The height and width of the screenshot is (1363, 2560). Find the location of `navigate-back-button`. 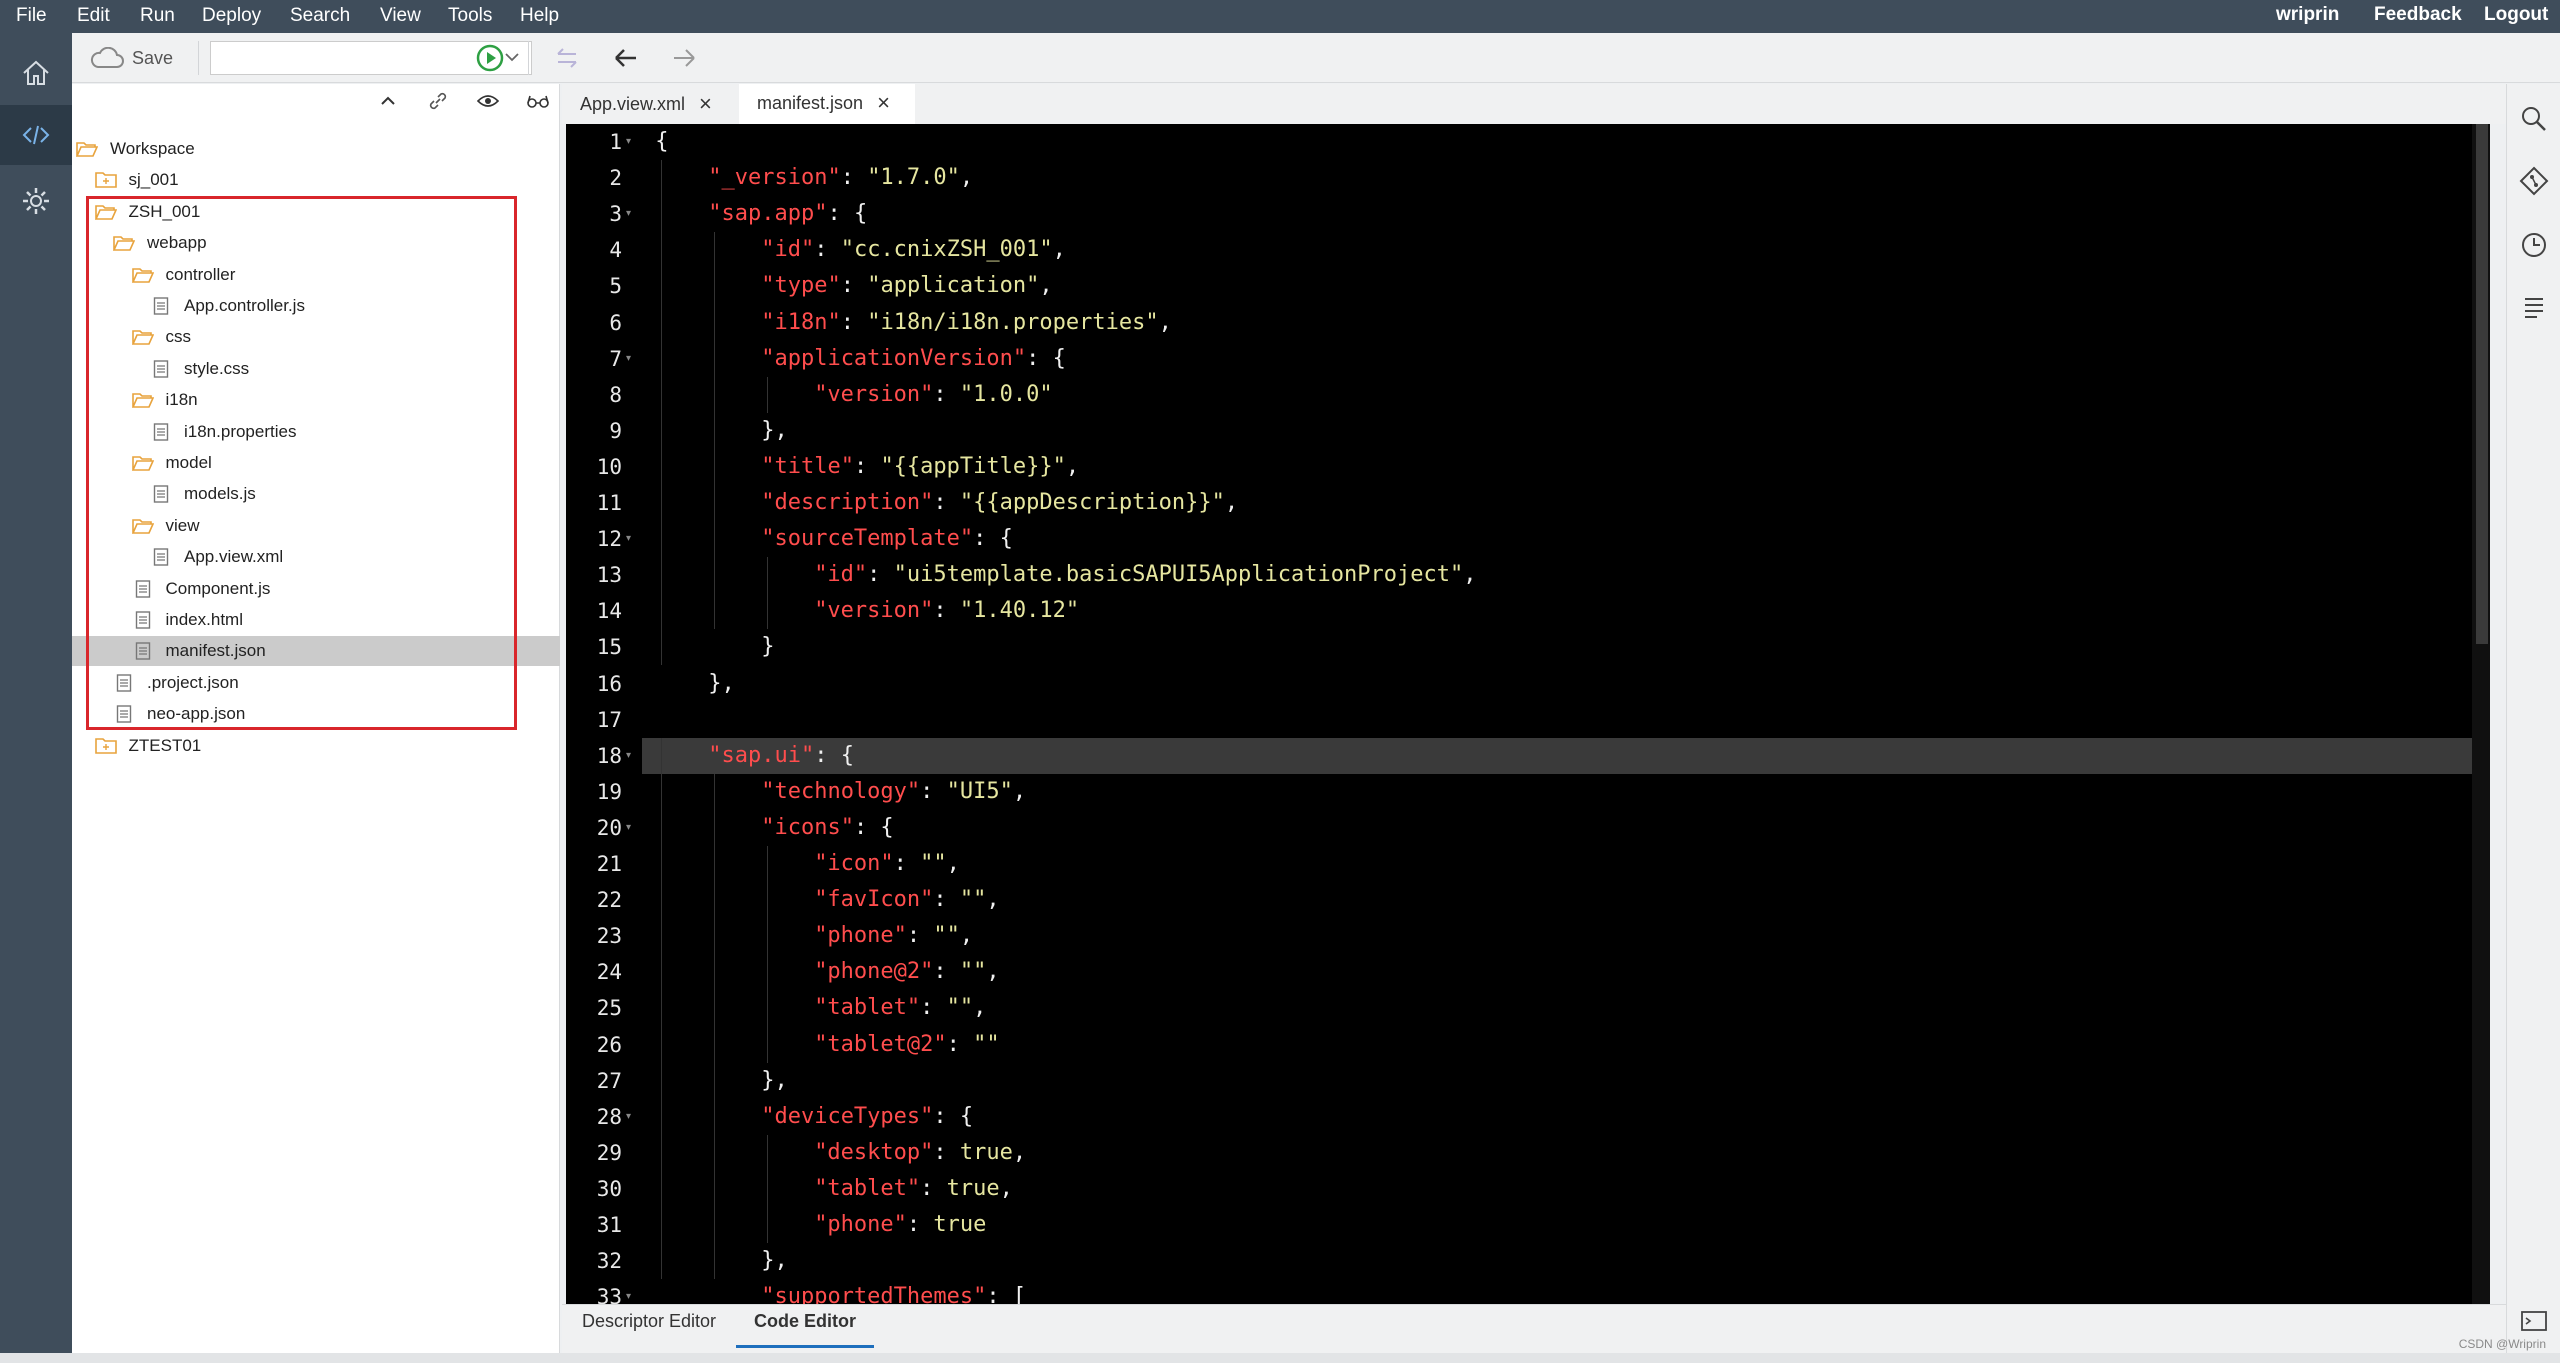

navigate-back-button is located at coordinates (626, 58).